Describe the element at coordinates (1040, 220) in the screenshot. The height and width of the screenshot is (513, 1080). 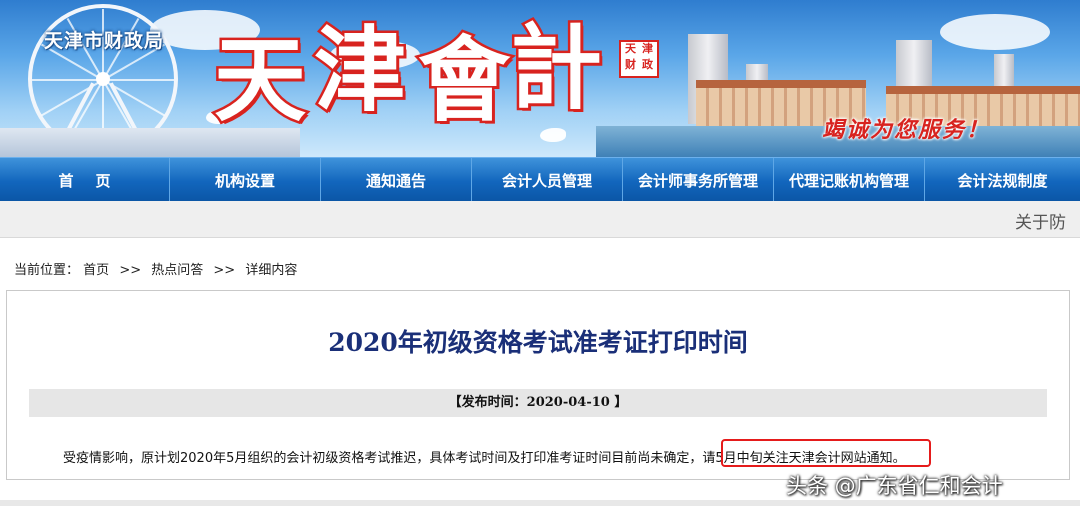
I see `scrolling-notice-link: 关于防` at that location.